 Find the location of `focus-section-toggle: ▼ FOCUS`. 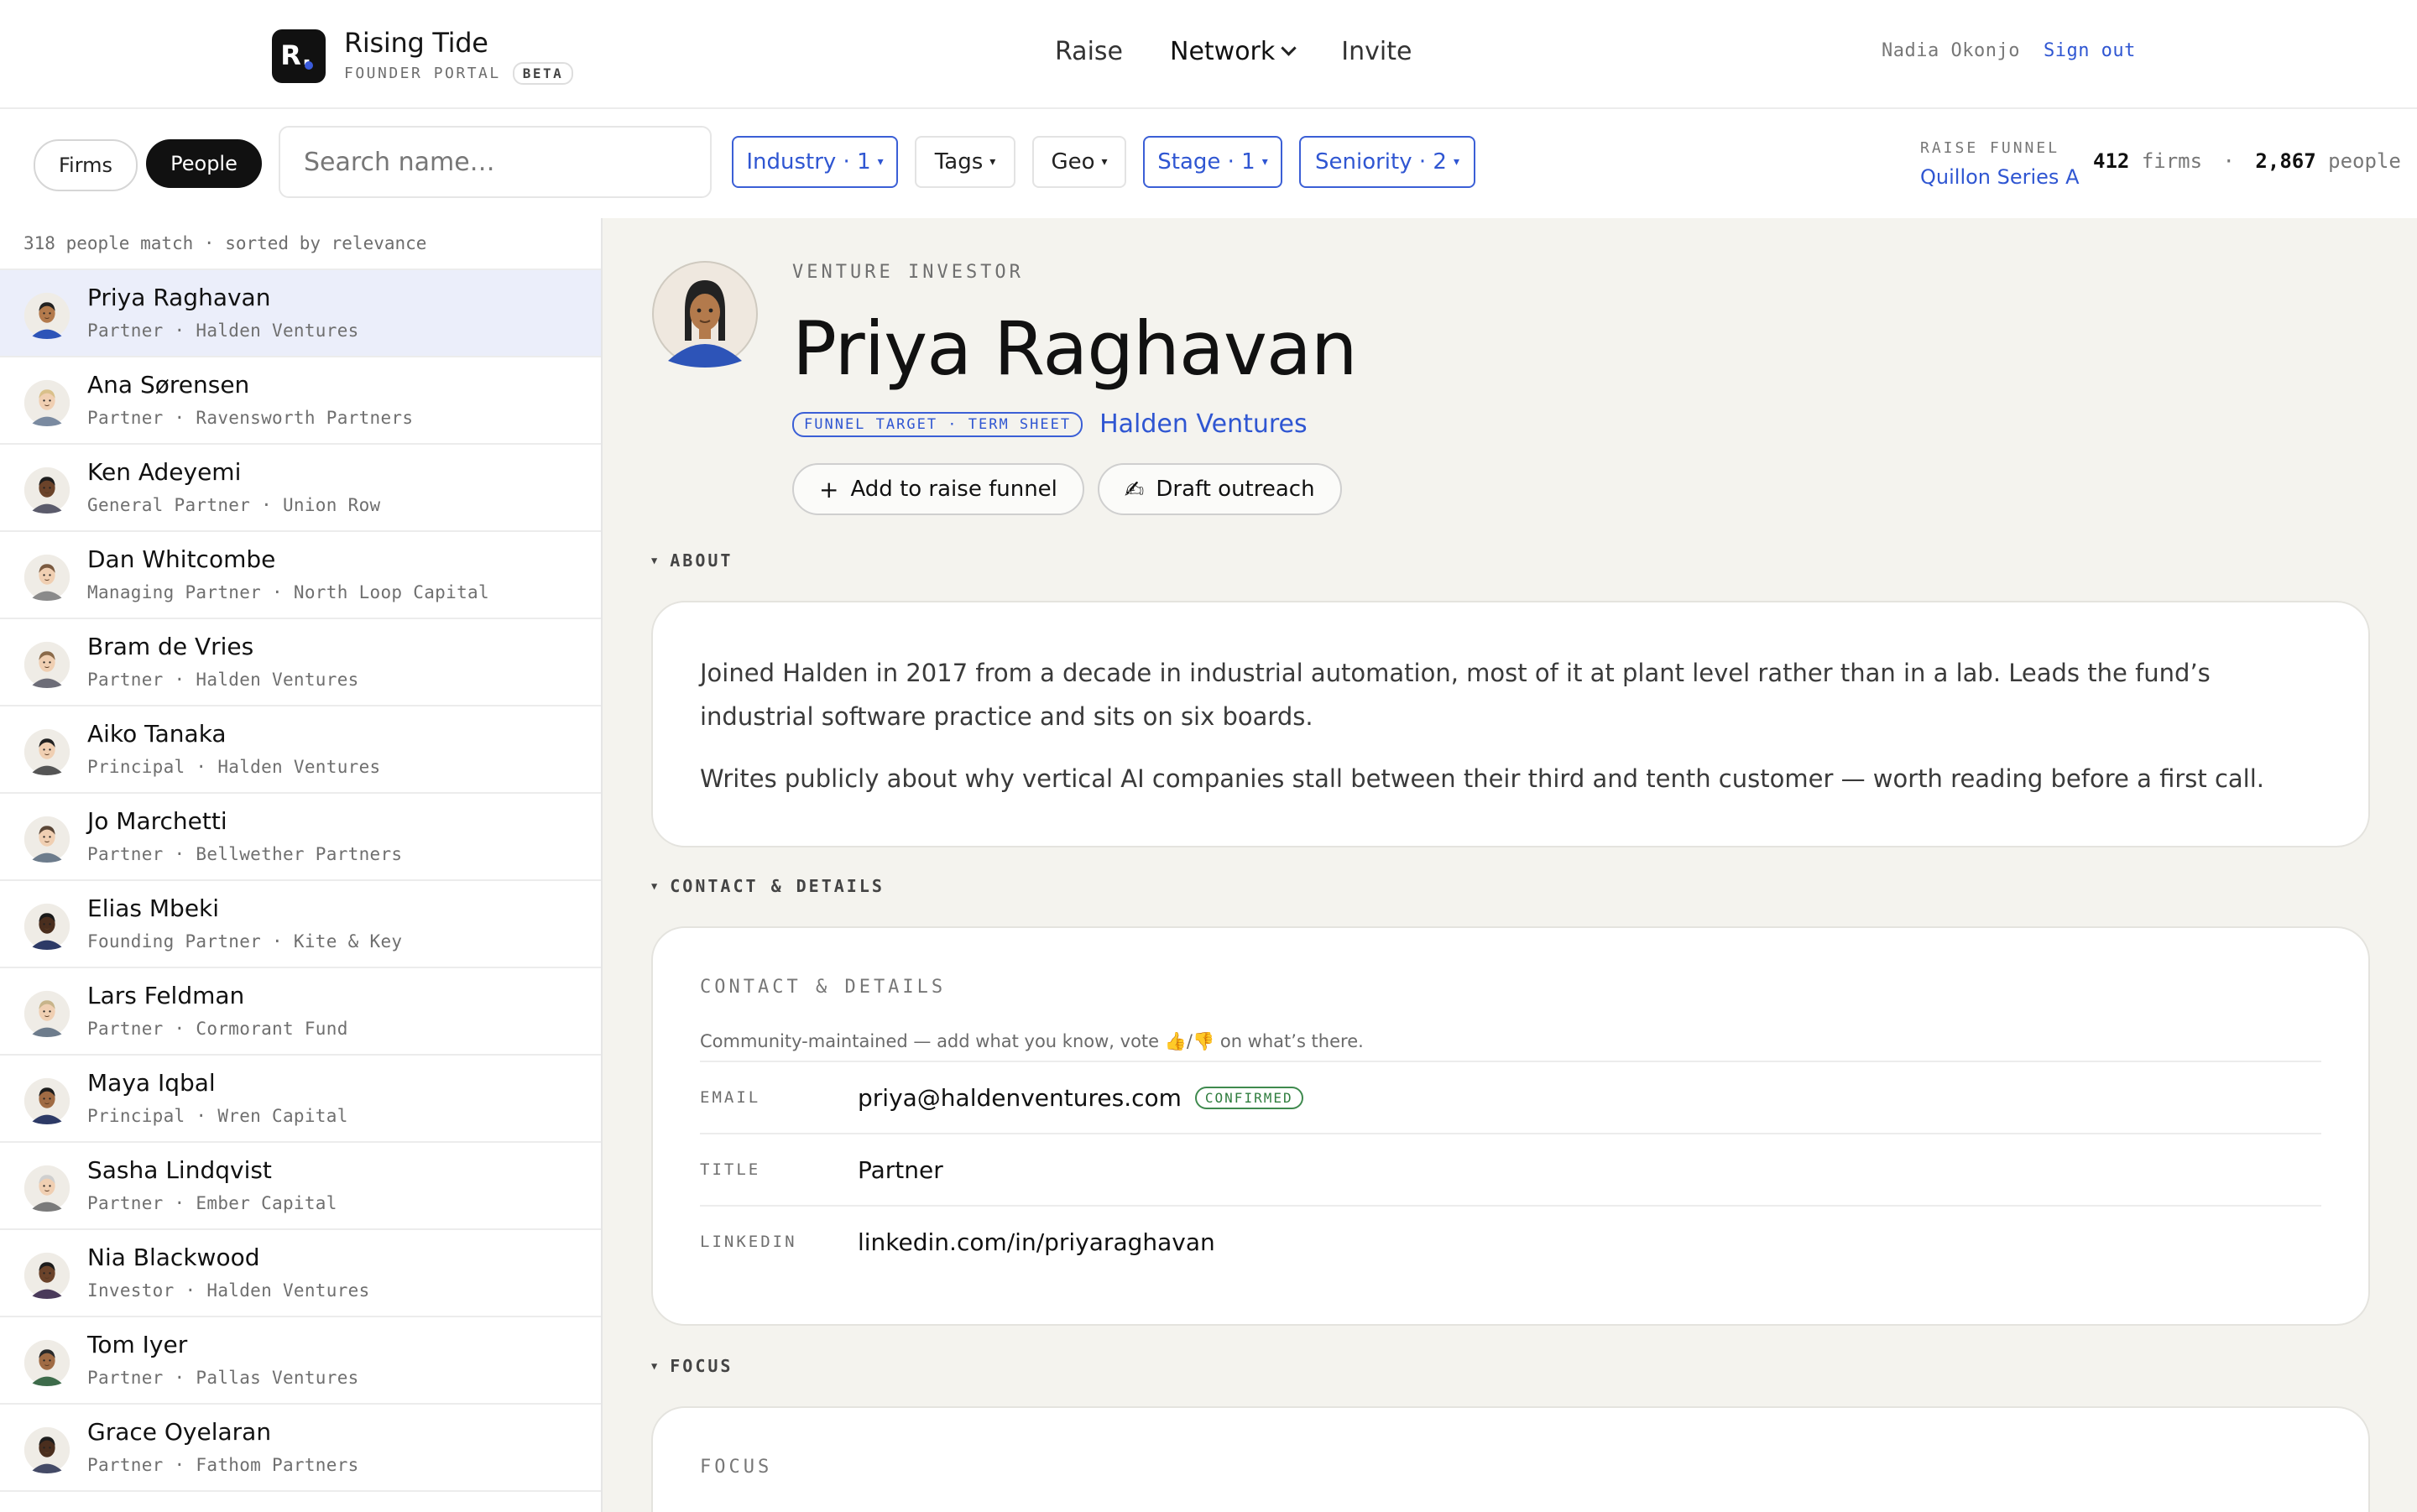

focus-section-toggle: ▼ FOCUS is located at coordinates (692, 1366).